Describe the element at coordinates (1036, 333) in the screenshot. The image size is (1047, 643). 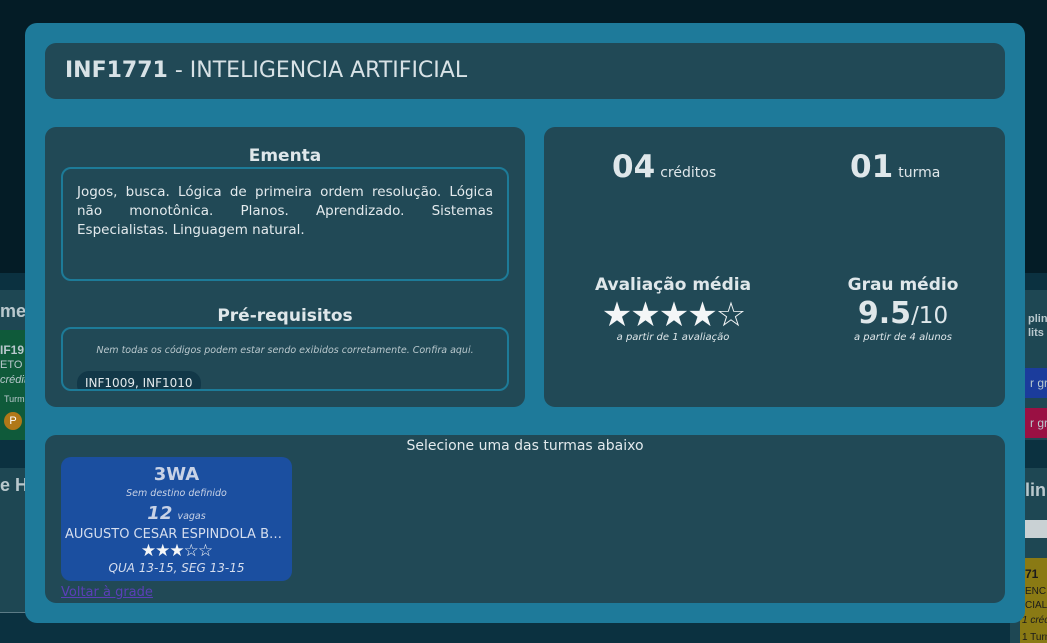
I see `background-text-right-2: lits` at that location.